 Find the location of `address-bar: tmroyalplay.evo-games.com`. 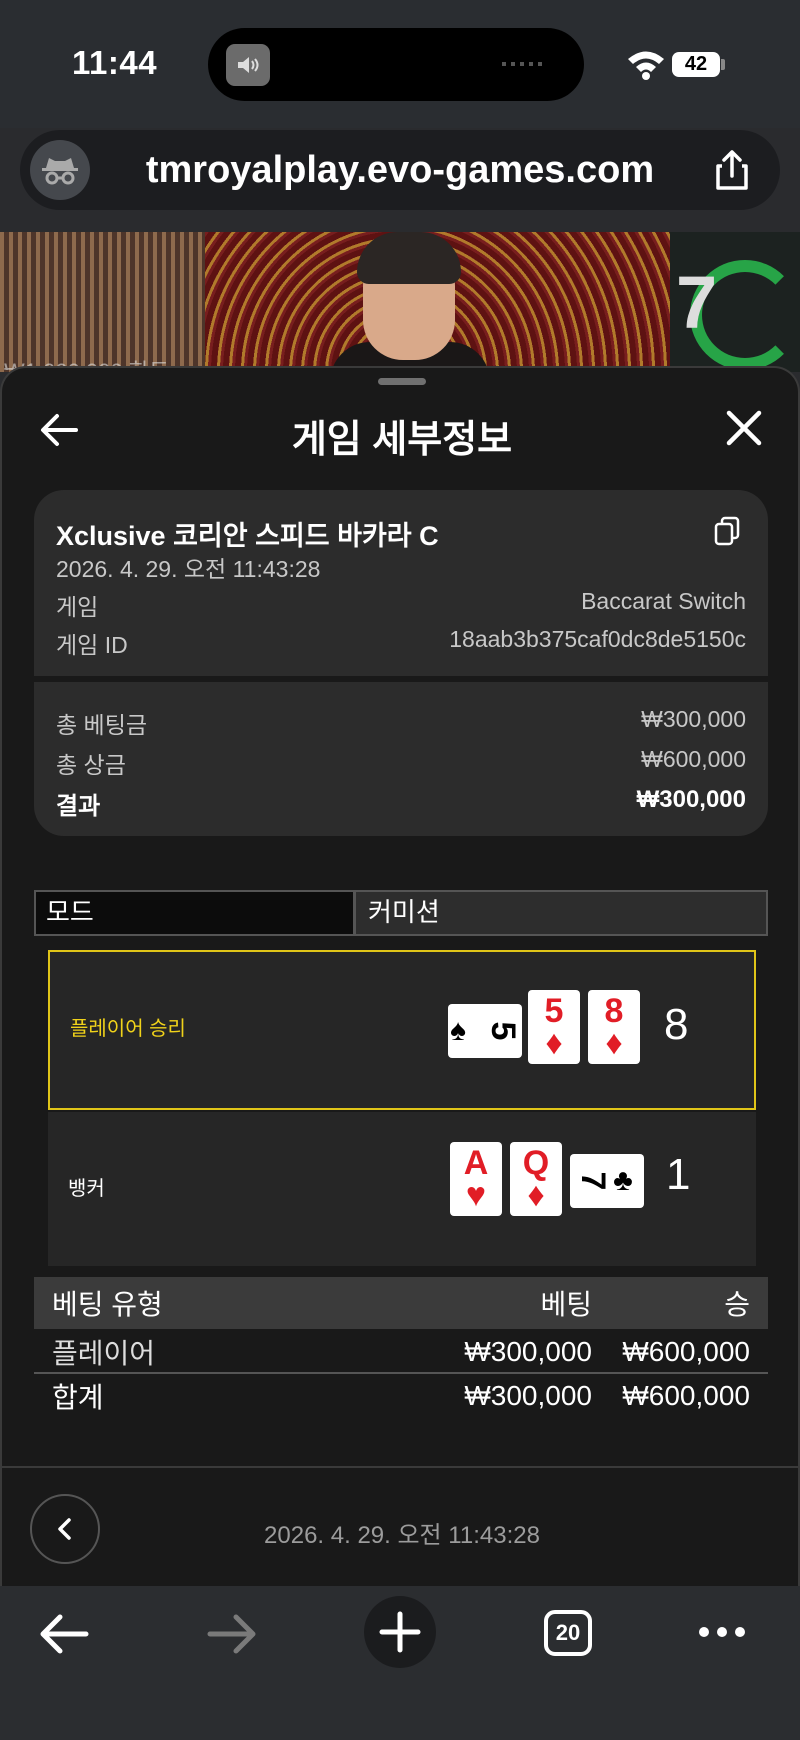

address-bar: tmroyalplay.evo-games.com is located at coordinates (400, 170).